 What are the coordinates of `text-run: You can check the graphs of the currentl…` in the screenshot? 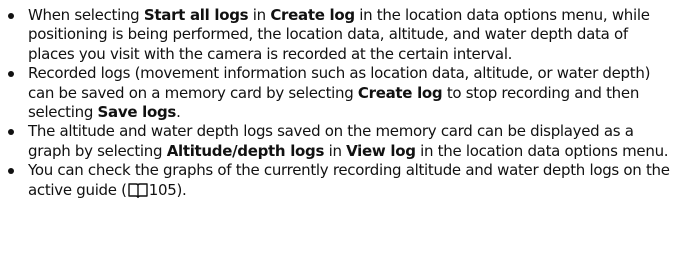 It's located at (349, 180).